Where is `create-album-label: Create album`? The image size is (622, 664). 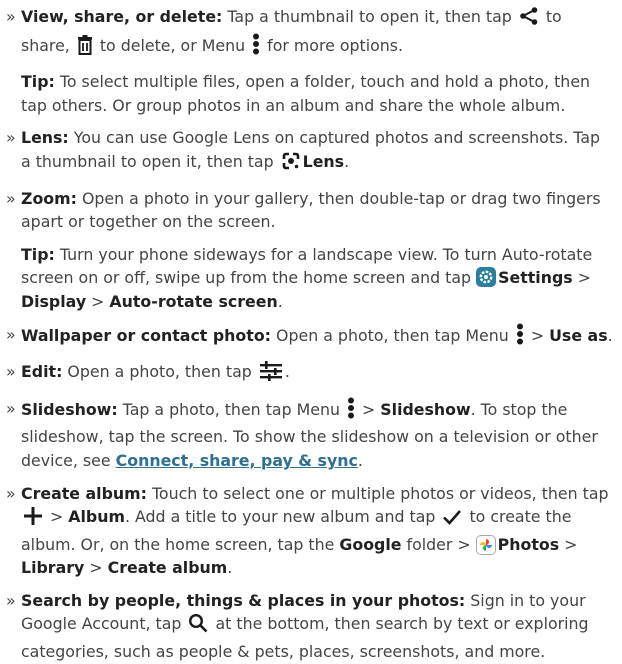 create-album-label: Create album is located at coordinates (167, 568).